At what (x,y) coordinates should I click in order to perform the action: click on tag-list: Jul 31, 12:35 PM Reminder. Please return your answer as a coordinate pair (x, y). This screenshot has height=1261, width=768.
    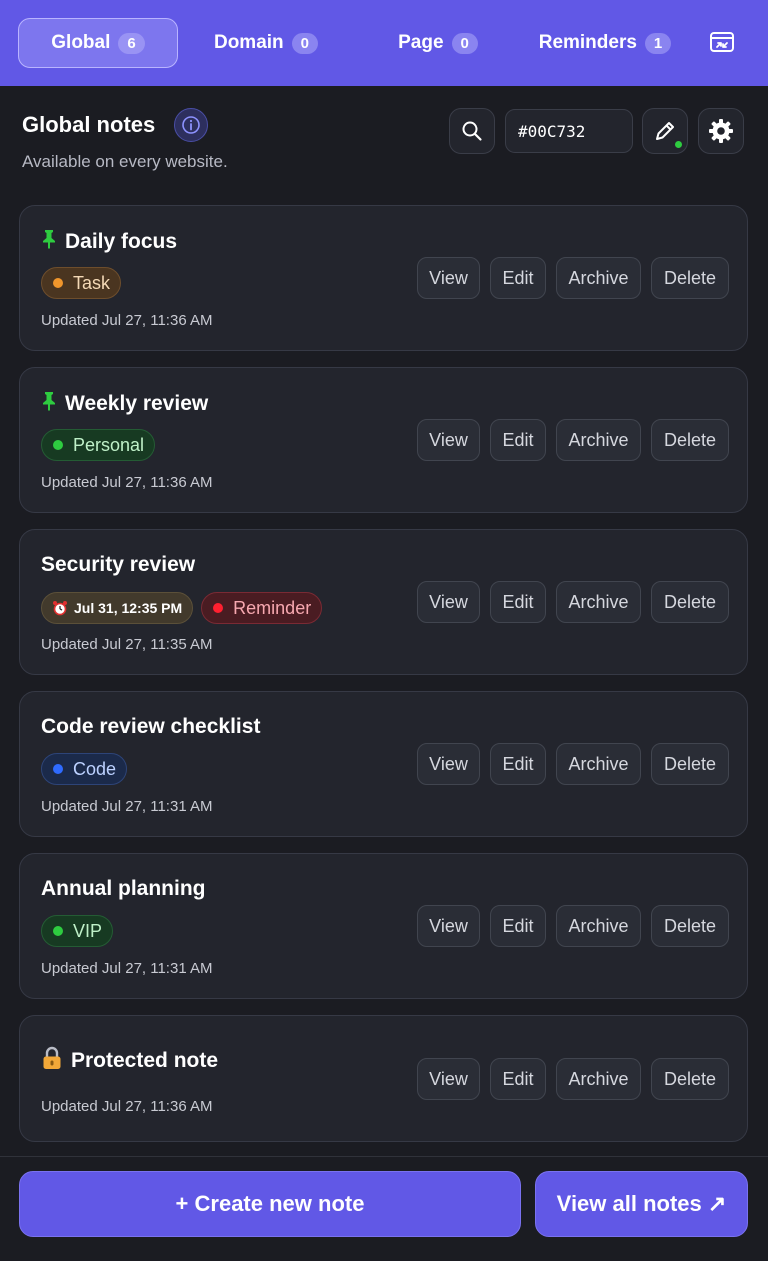
    Looking at the image, I should click on (182, 608).